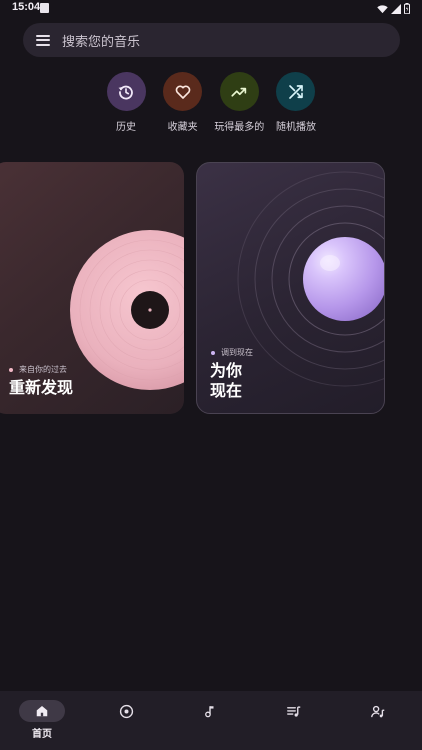  I want to click on for-you-subtitle: 调到现在, so click(232, 352).